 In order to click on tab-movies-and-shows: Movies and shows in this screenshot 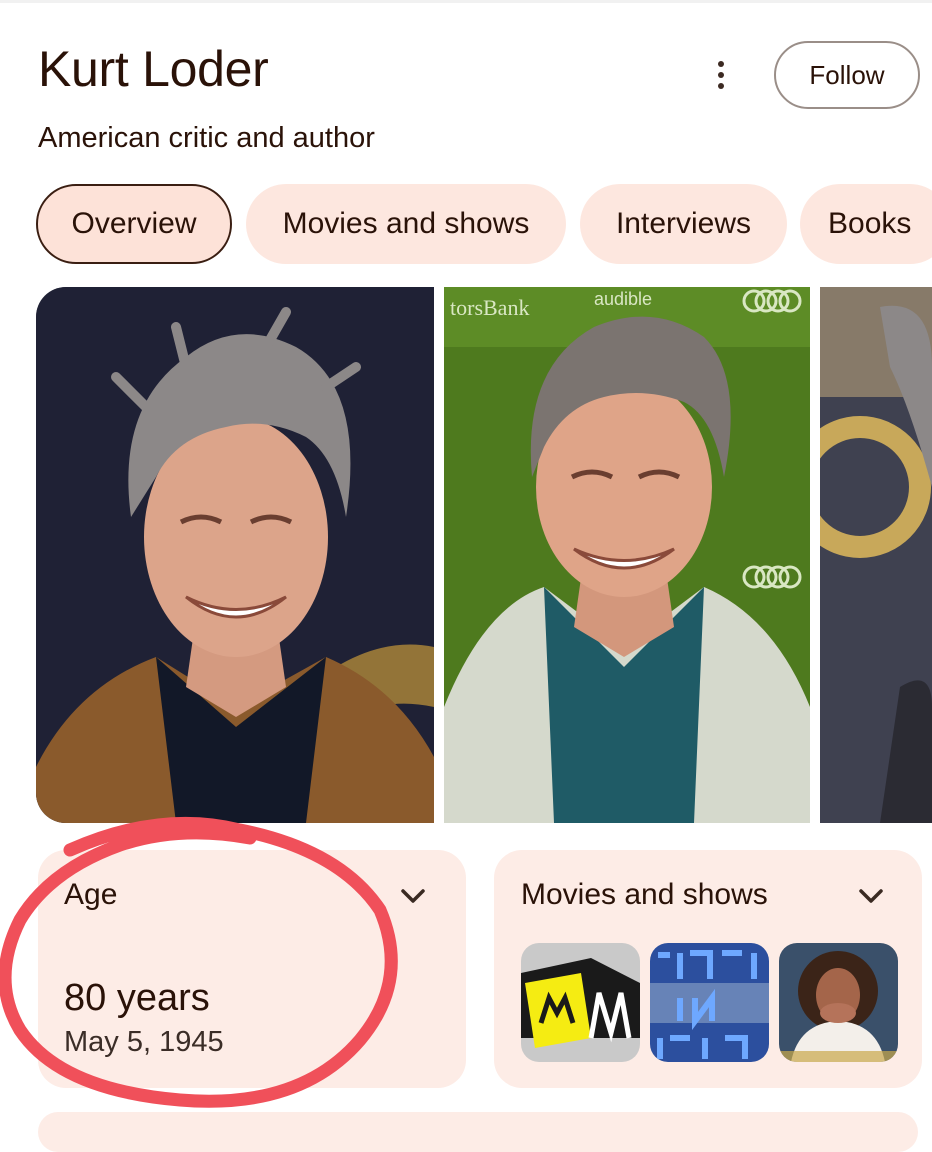, I will do `click(406, 224)`.